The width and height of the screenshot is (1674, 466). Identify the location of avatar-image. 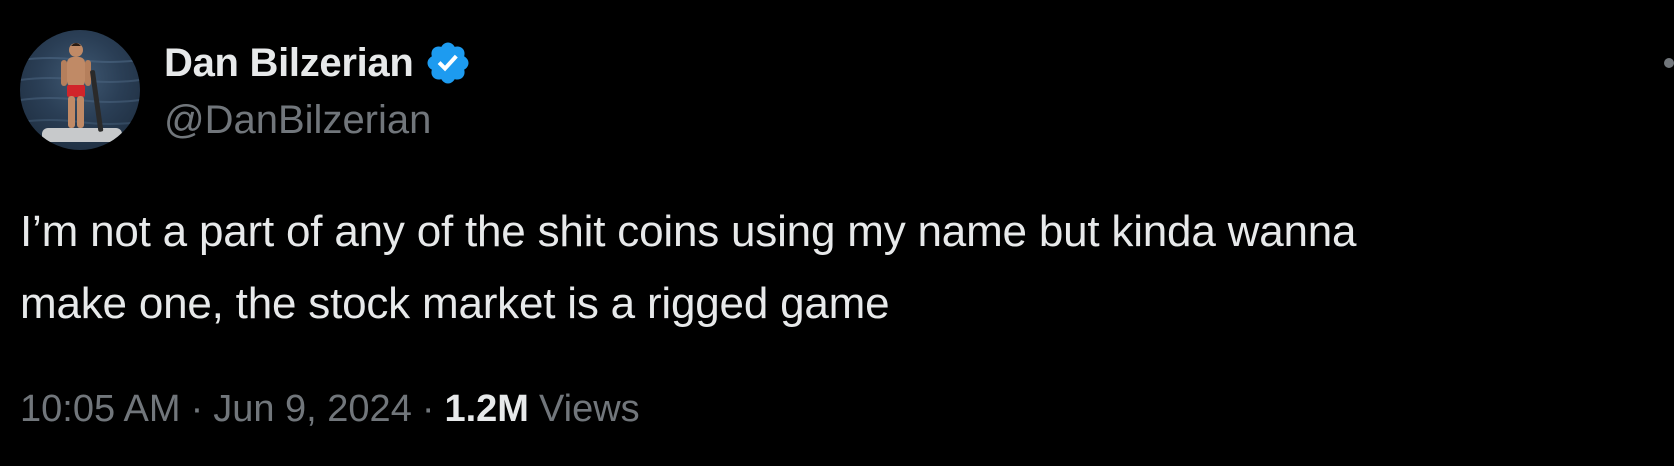
(80, 92).